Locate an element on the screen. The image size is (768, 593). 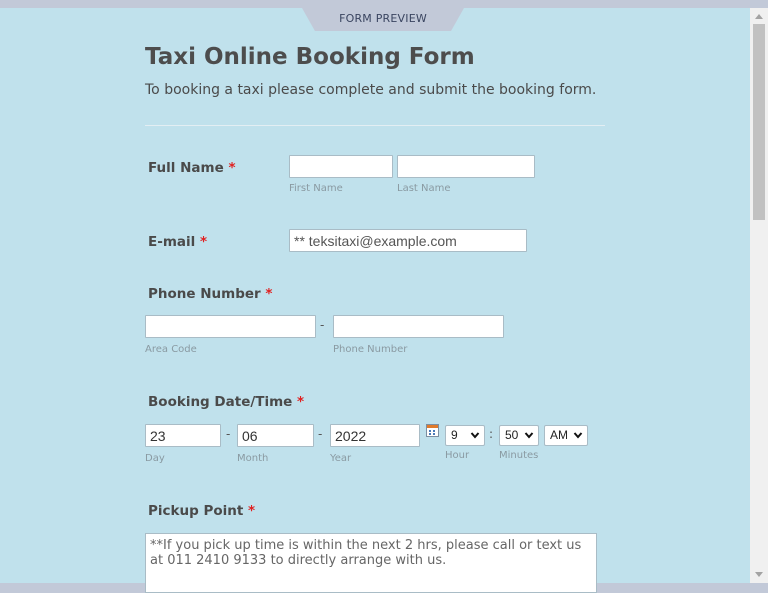
year-input is located at coordinates (375, 435).